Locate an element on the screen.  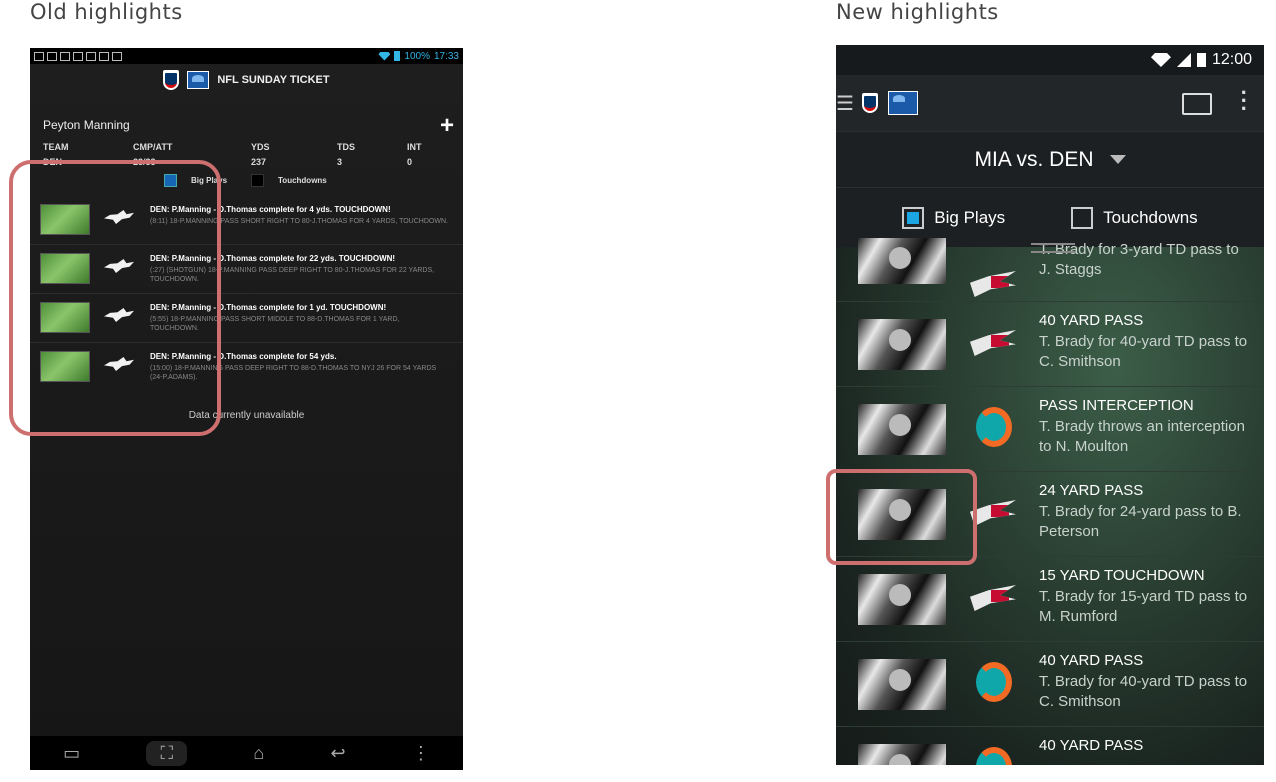
screenshot-icon: ⛶ is located at coordinates (167, 753).